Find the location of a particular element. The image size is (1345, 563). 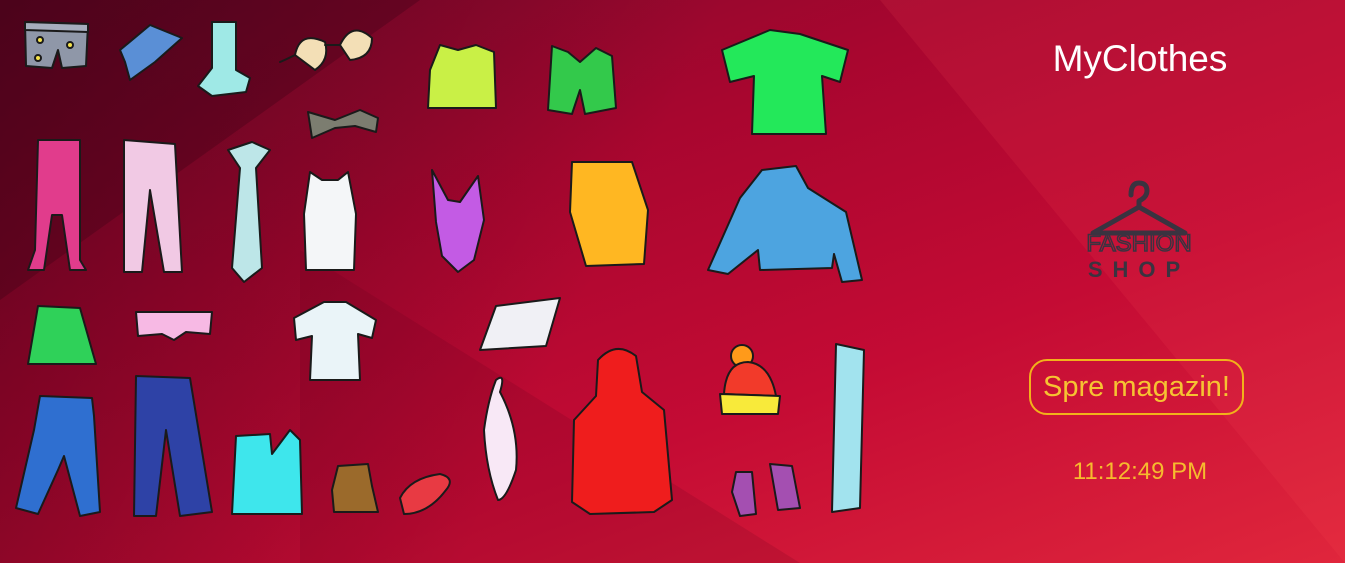

page-title: MyClothes is located at coordinates (1140, 58).